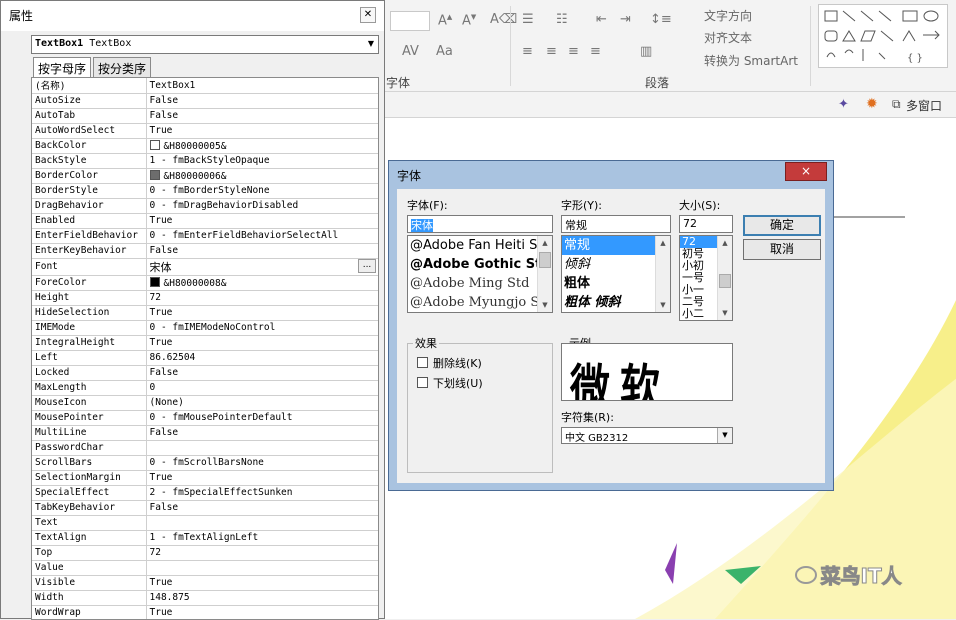 Image resolution: width=956 pixels, height=620 pixels. I want to click on property-row: IMEMode 0 - fmIMEModeNoControl, so click(205, 328).